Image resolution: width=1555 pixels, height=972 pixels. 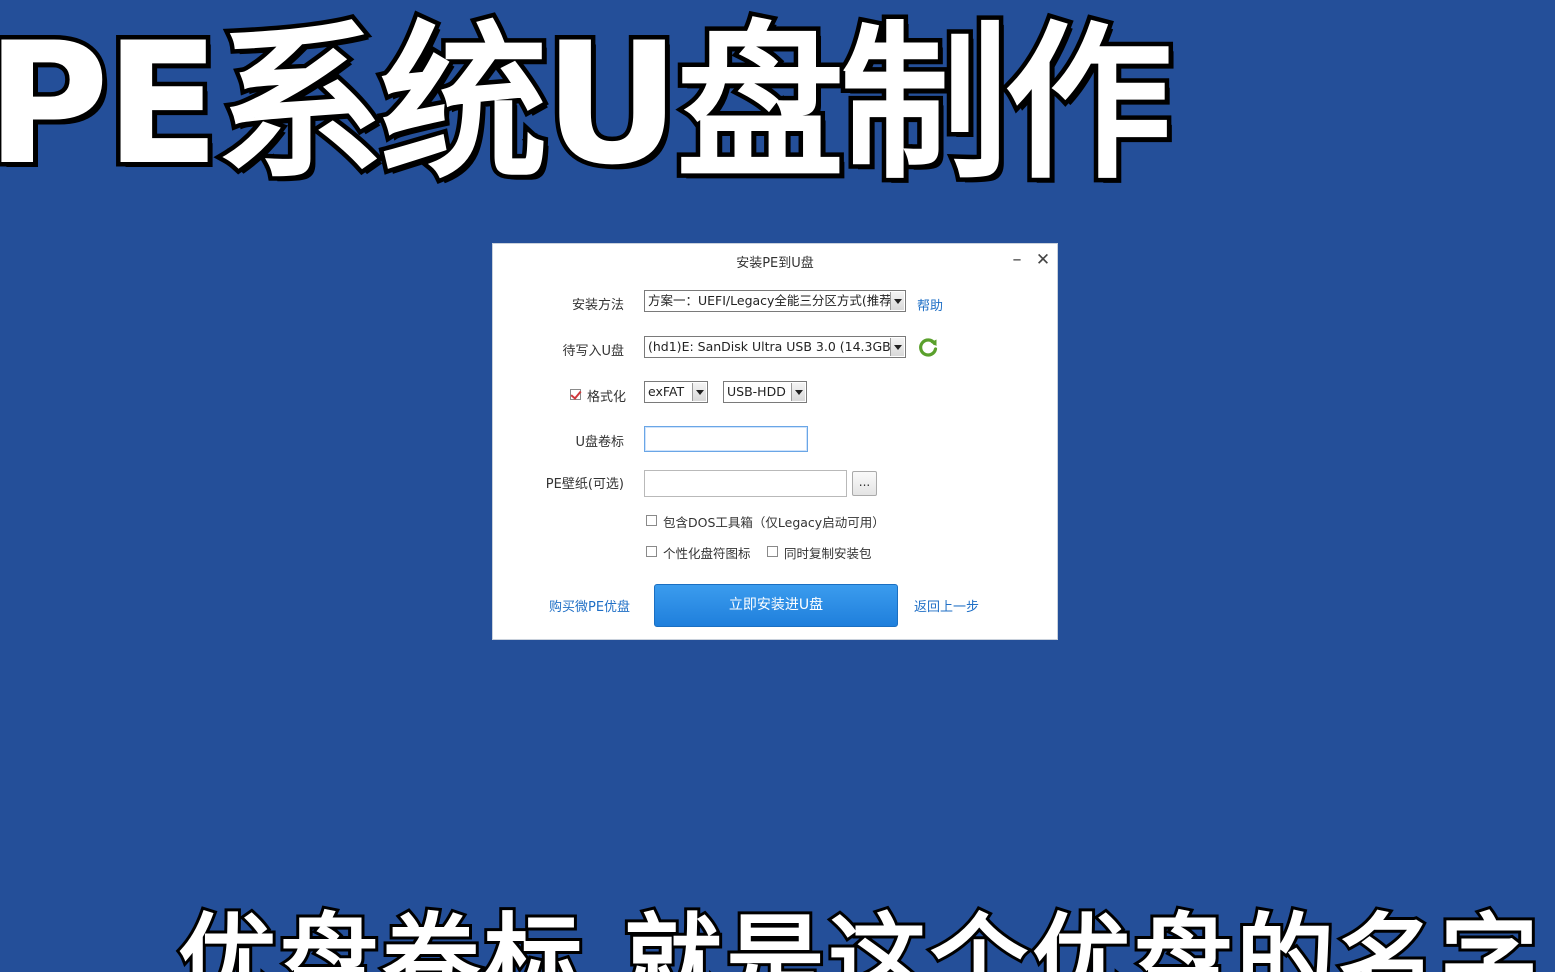 What do you see at coordinates (946, 605) in the screenshot?
I see `back-link: 返回上一步` at bounding box center [946, 605].